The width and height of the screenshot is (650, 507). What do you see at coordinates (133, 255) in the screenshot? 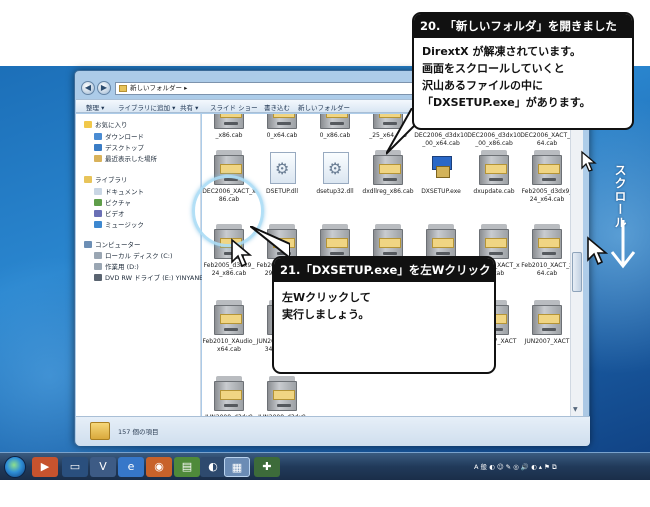
I see `nav-item-local-disk: ローカル ディスク (C:)` at bounding box center [133, 255].